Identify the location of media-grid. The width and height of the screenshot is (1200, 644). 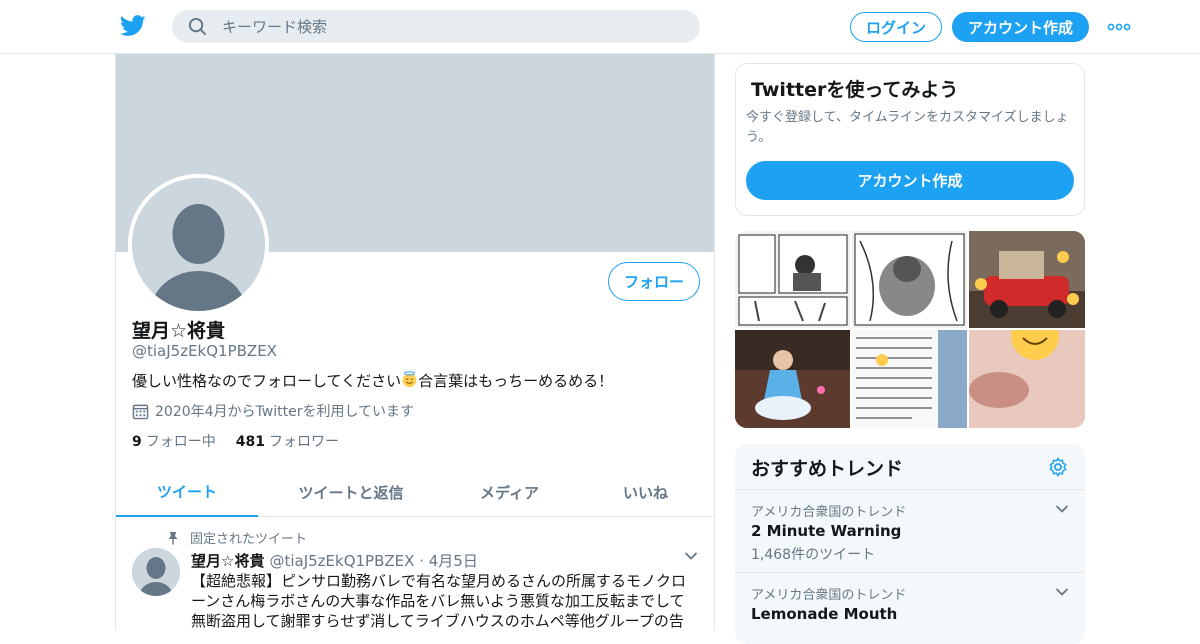
(910, 329).